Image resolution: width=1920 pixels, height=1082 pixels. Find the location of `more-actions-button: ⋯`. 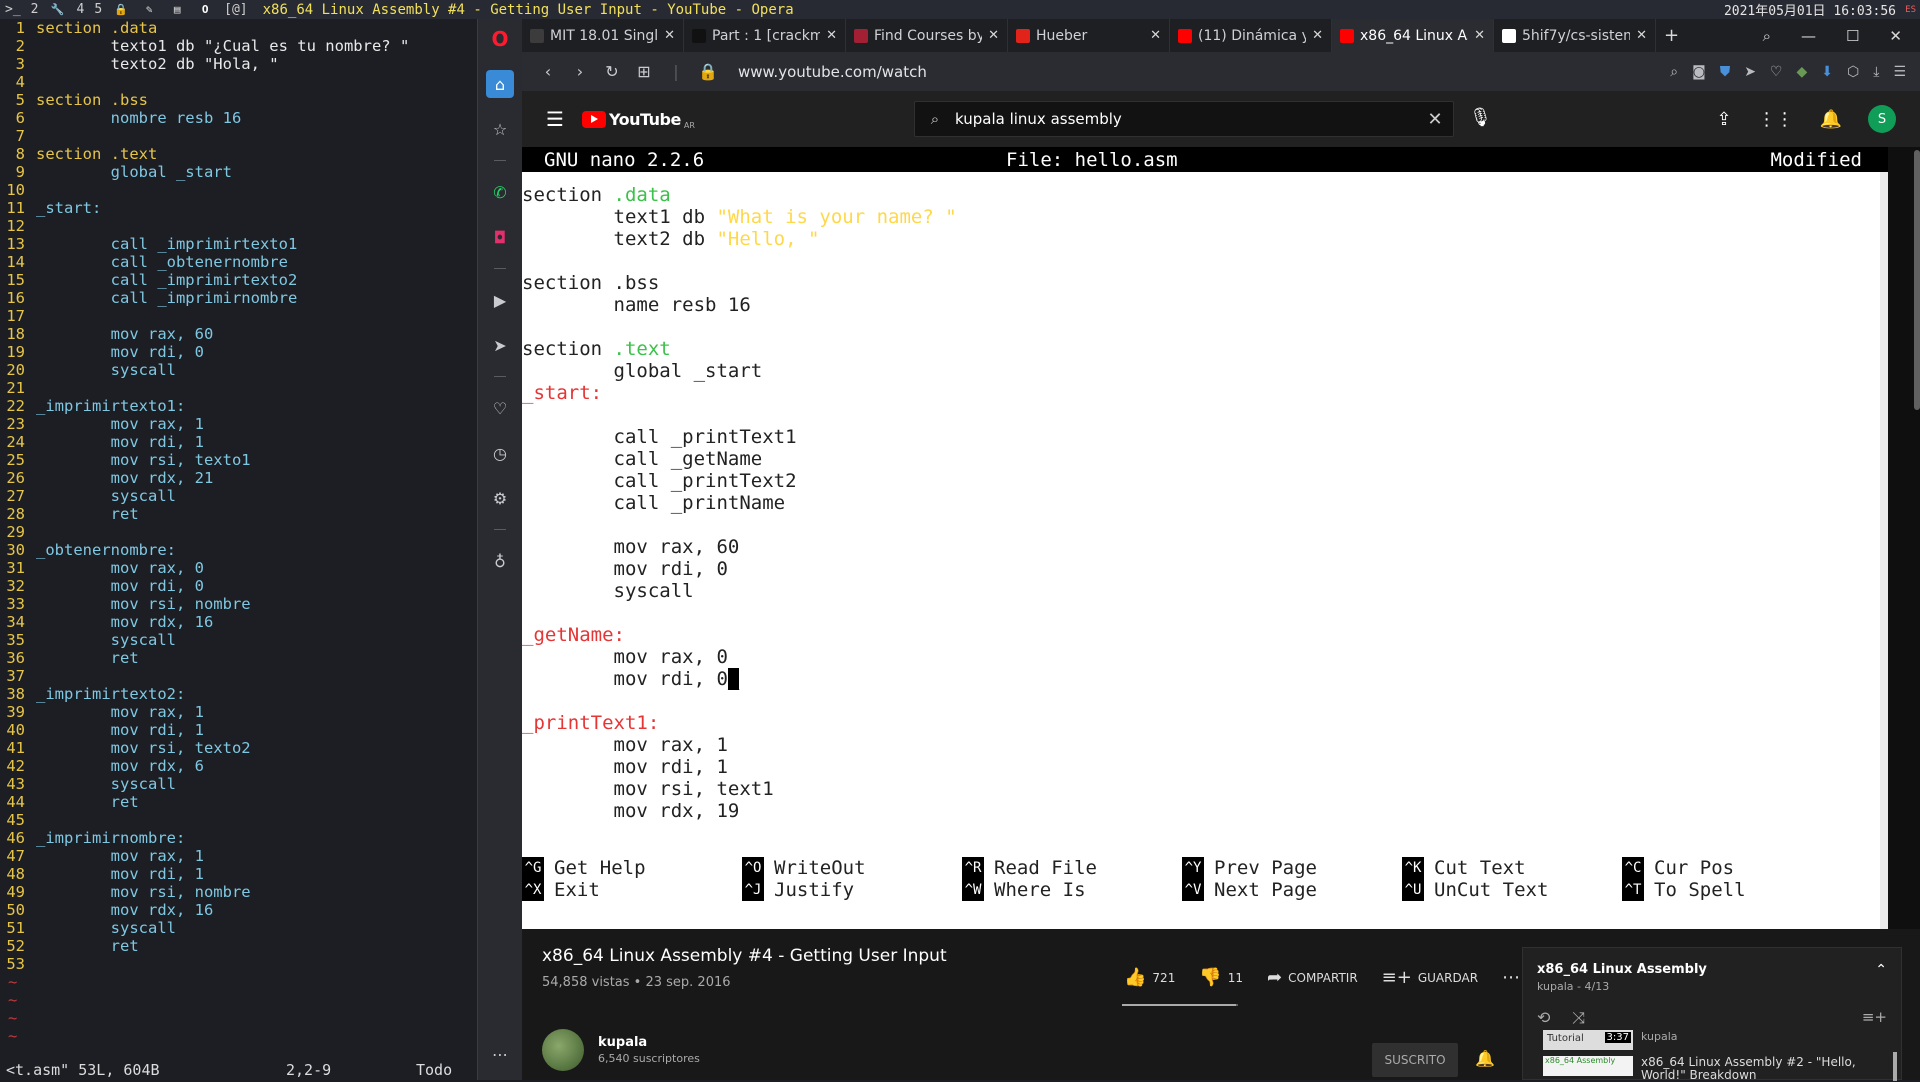

more-actions-button: ⋯ is located at coordinates (1511, 977).